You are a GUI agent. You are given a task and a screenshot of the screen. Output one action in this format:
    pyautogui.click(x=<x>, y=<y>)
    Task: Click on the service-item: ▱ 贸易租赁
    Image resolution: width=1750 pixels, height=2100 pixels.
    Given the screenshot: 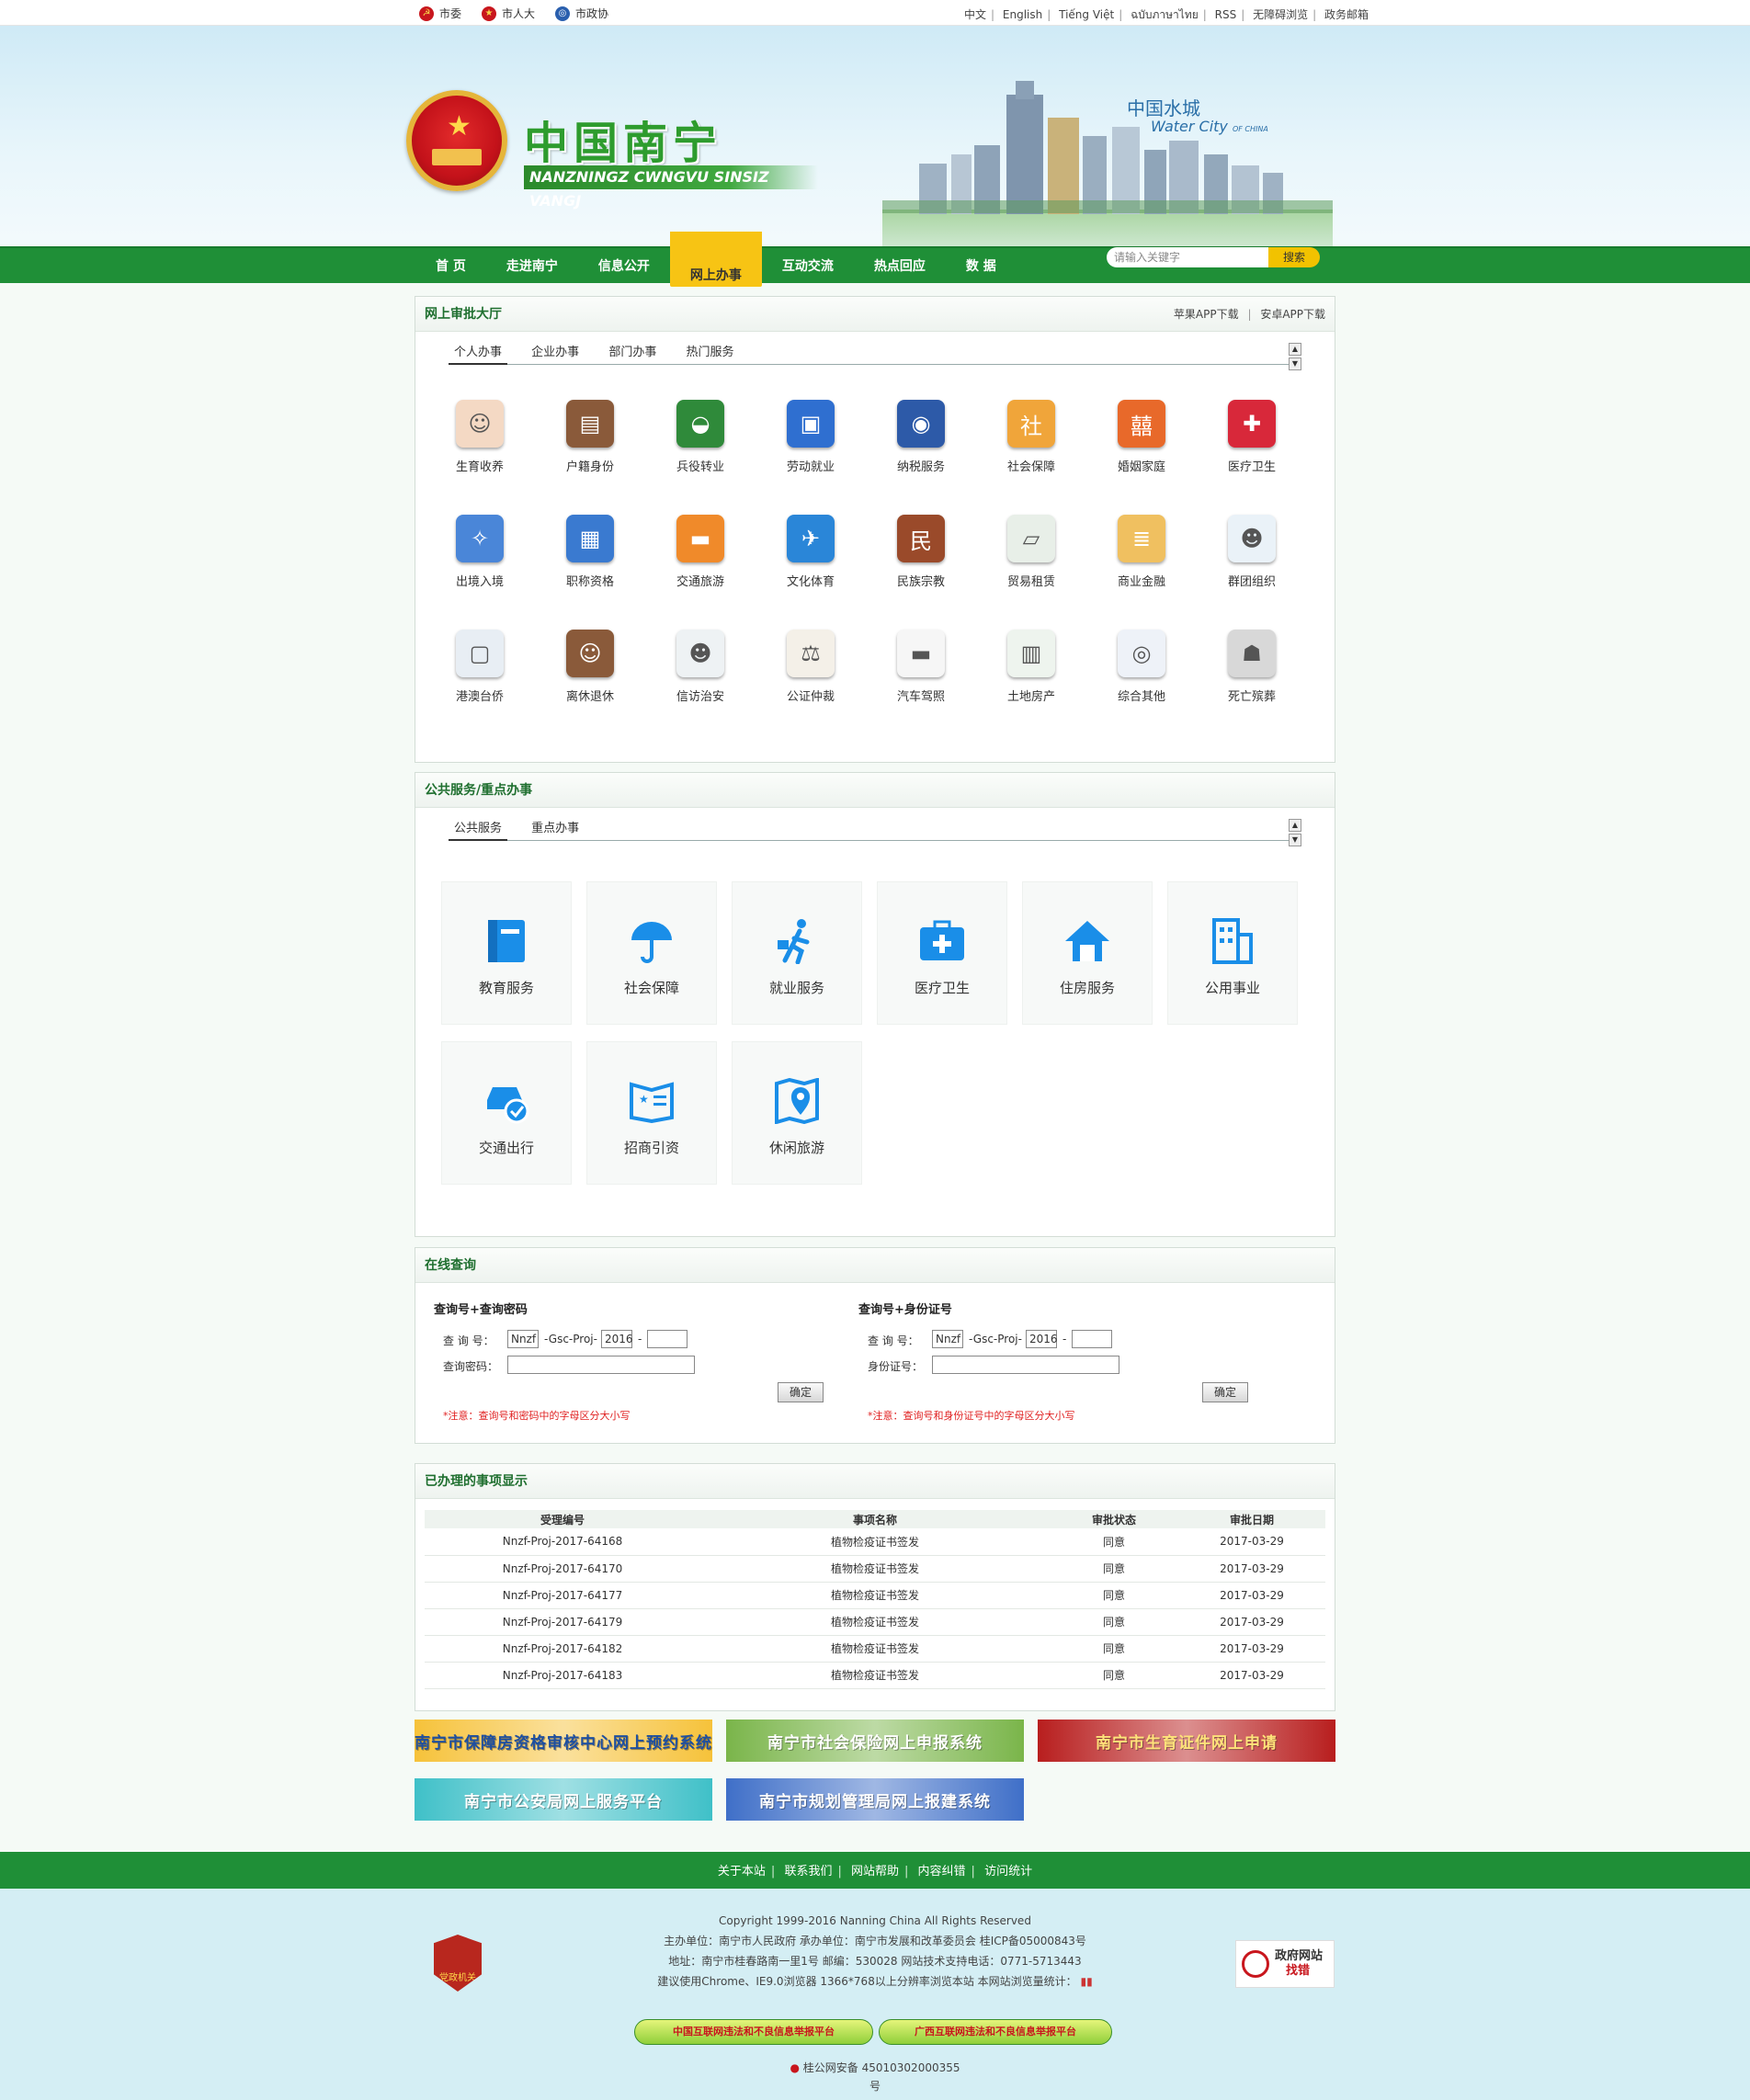 What is the action you would take?
    pyautogui.click(x=1031, y=552)
    